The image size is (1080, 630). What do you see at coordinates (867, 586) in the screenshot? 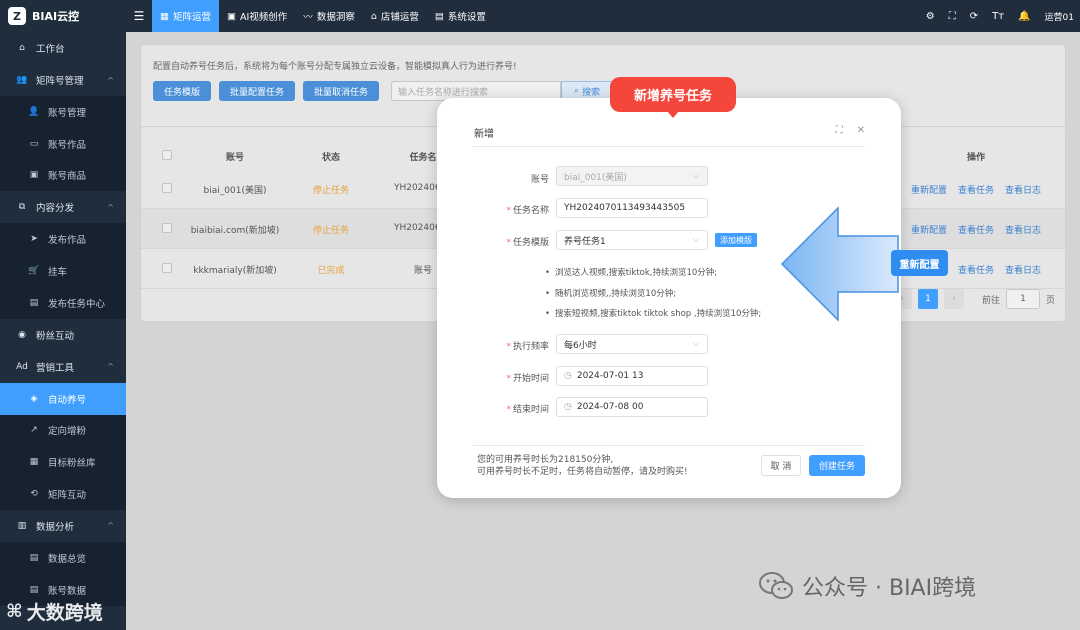
I see `wechat-watermark: 公众号 · BIAI跨境` at bounding box center [867, 586].